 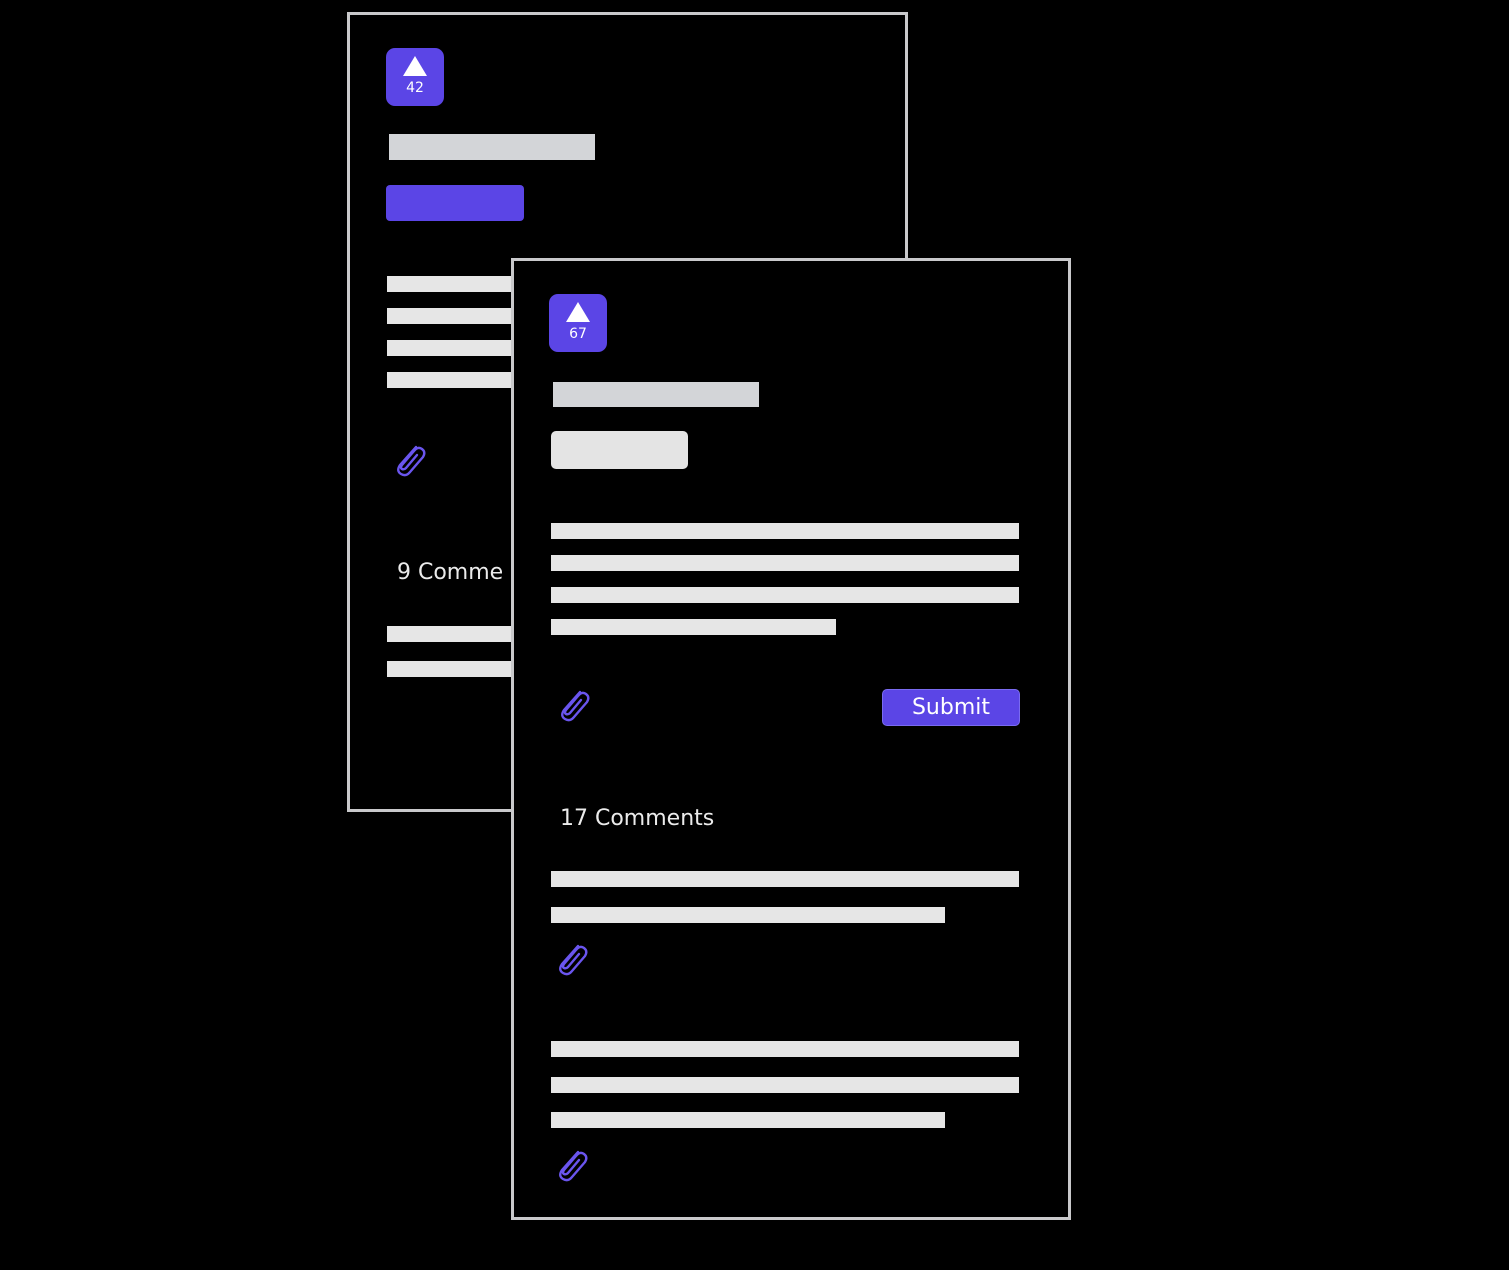 What do you see at coordinates (951, 707) in the screenshot?
I see `submit-button: Submit` at bounding box center [951, 707].